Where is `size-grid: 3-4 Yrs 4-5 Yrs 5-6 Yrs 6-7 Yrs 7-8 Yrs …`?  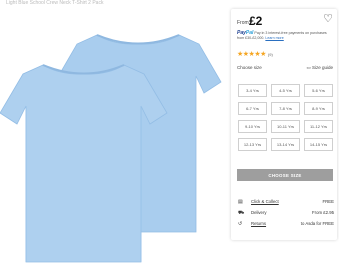 size-grid: 3-4 Yrs 4-5 Yrs 5-6 Yrs 6-7 Yrs 7-8 Yrs … is located at coordinates (286, 117).